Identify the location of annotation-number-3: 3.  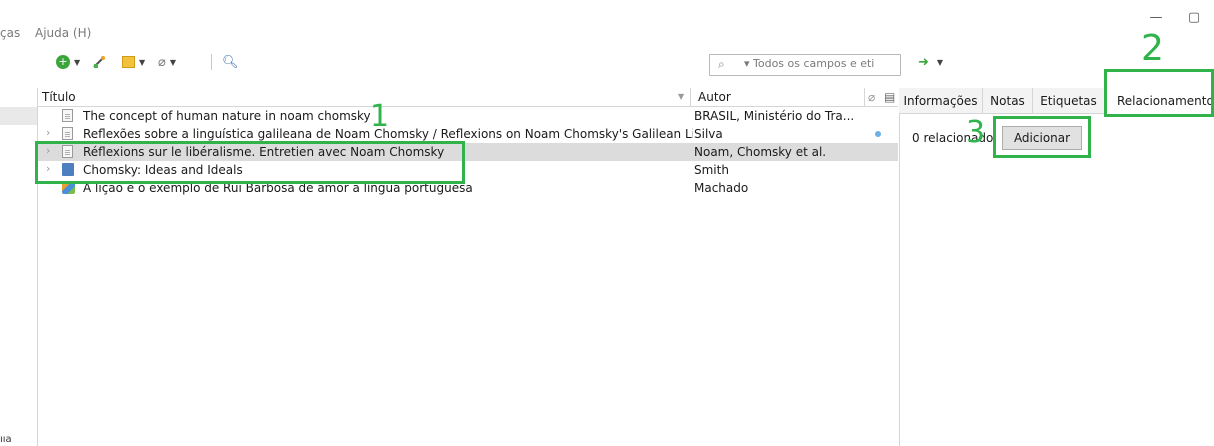
(976, 132).